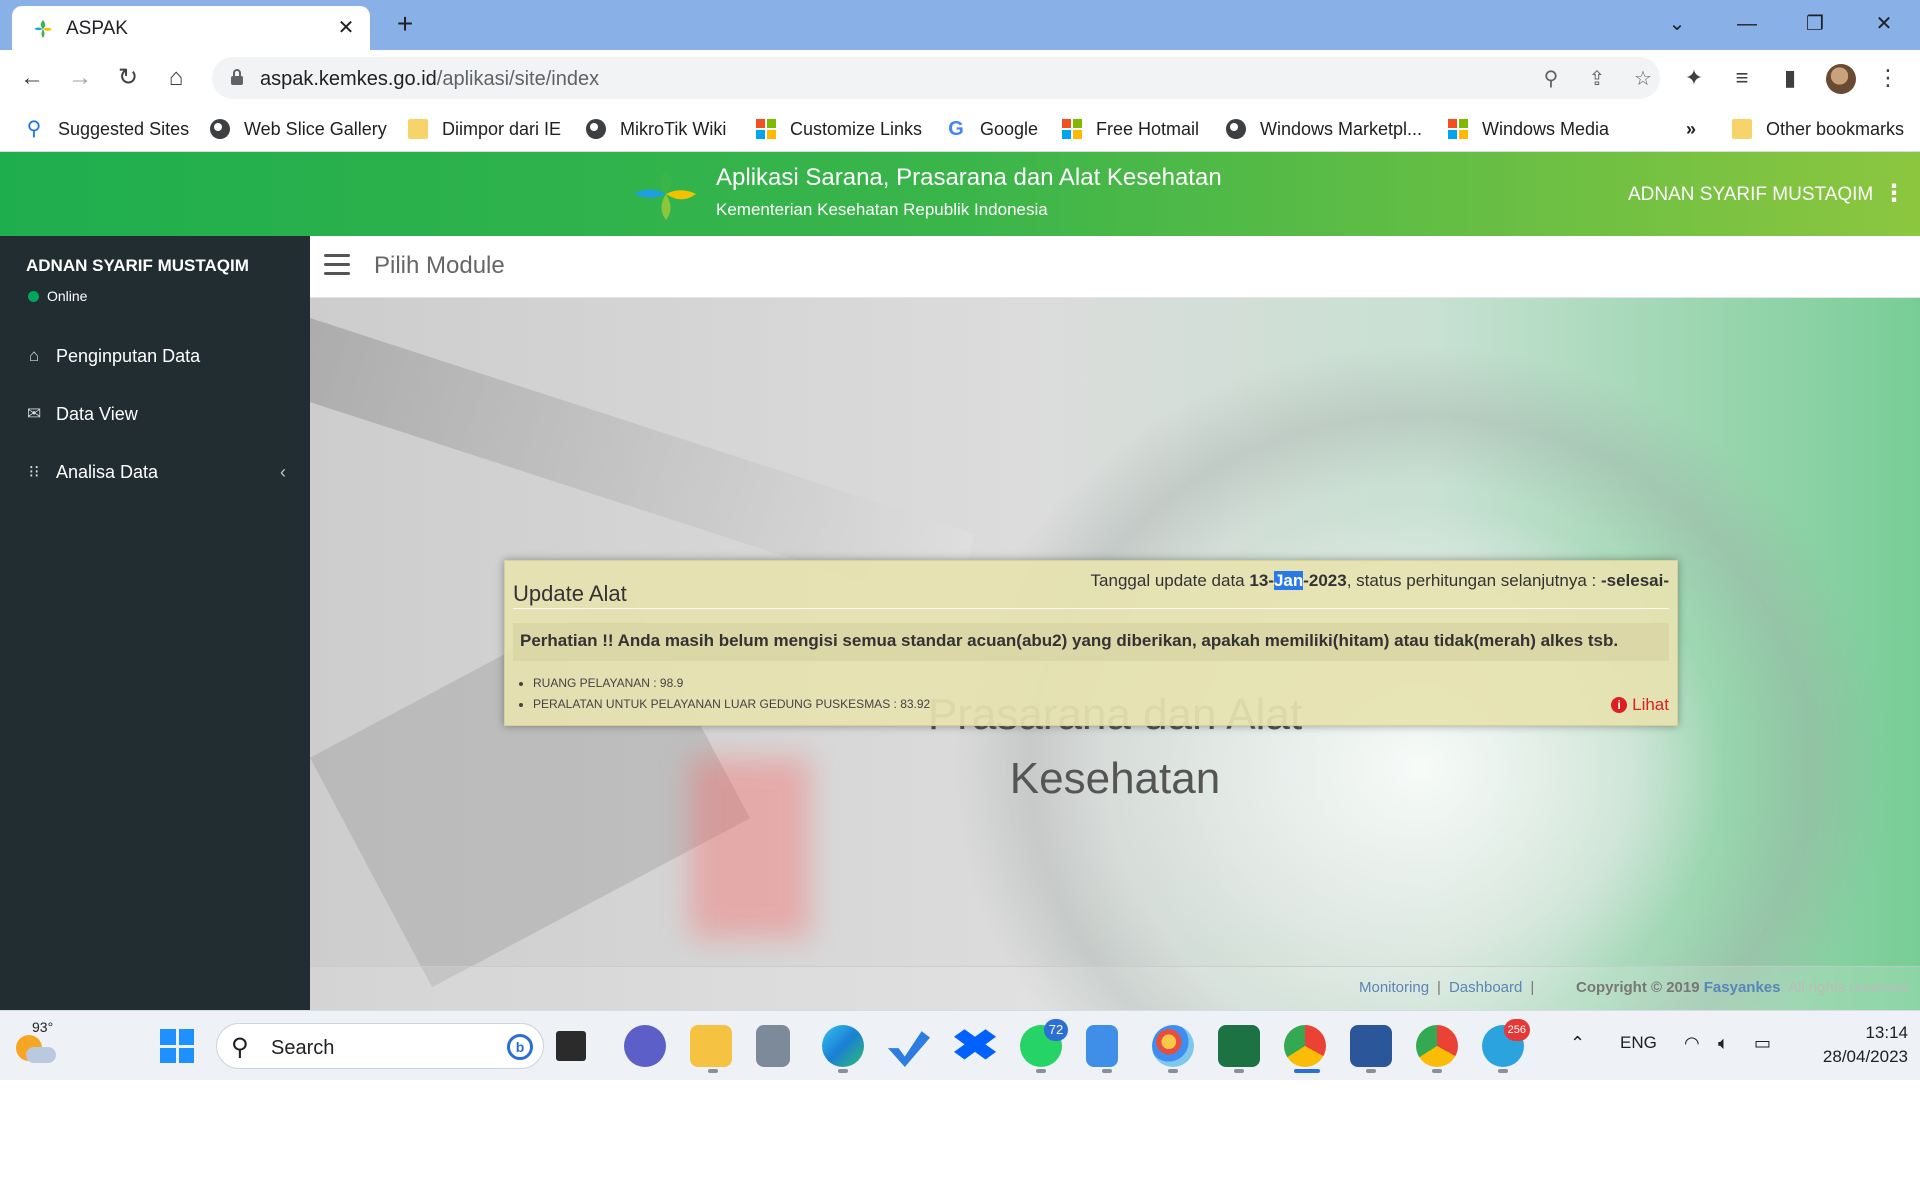  I want to click on cloud-icon, so click(41, 1055).